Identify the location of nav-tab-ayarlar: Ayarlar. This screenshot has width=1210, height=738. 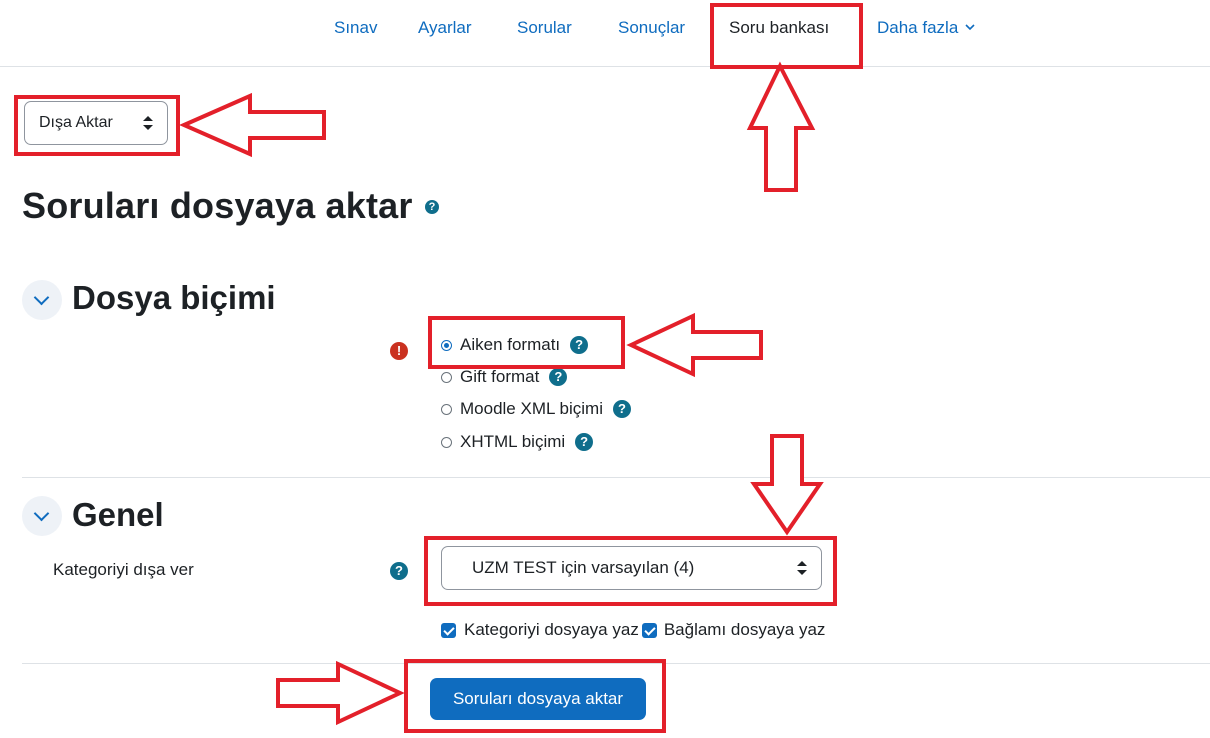
(445, 28).